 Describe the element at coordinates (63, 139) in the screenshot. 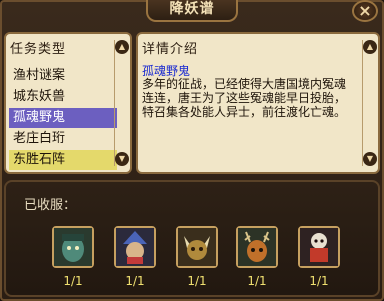

I see `task-item-old-village: 老庄白珩` at that location.